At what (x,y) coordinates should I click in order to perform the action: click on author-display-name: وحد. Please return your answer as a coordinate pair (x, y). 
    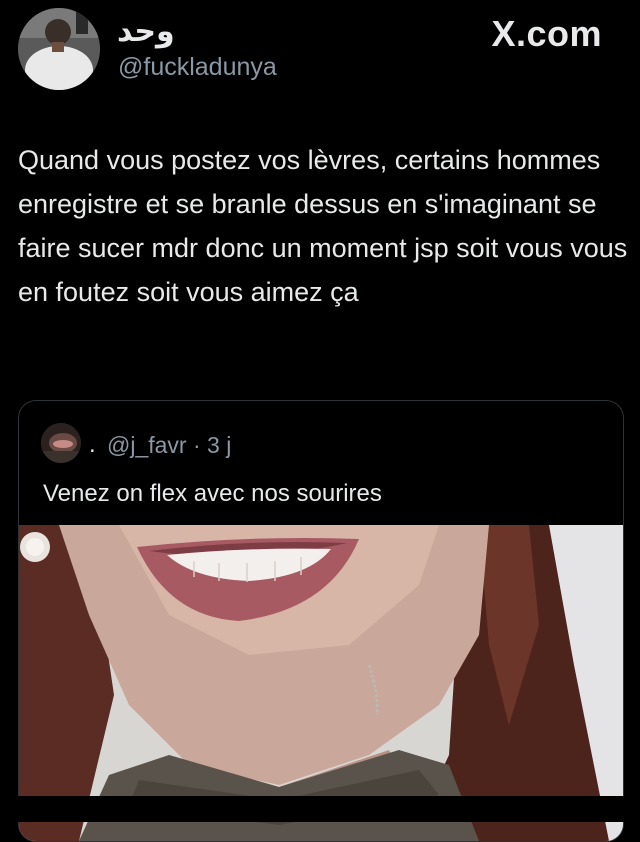
    Looking at the image, I should click on (146, 32).